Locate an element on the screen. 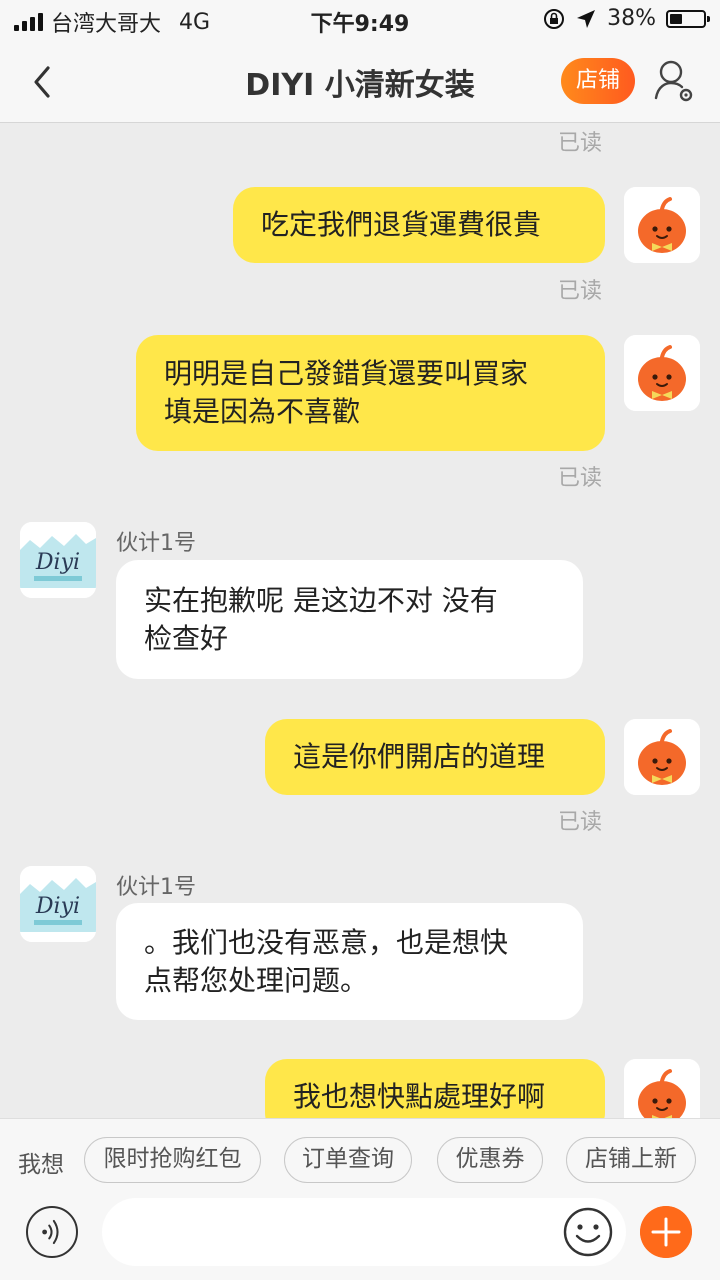 The height and width of the screenshot is (1280, 720). status-bar: 台湾大哥大 4G 下午9:49 38% is located at coordinates (360, 20).